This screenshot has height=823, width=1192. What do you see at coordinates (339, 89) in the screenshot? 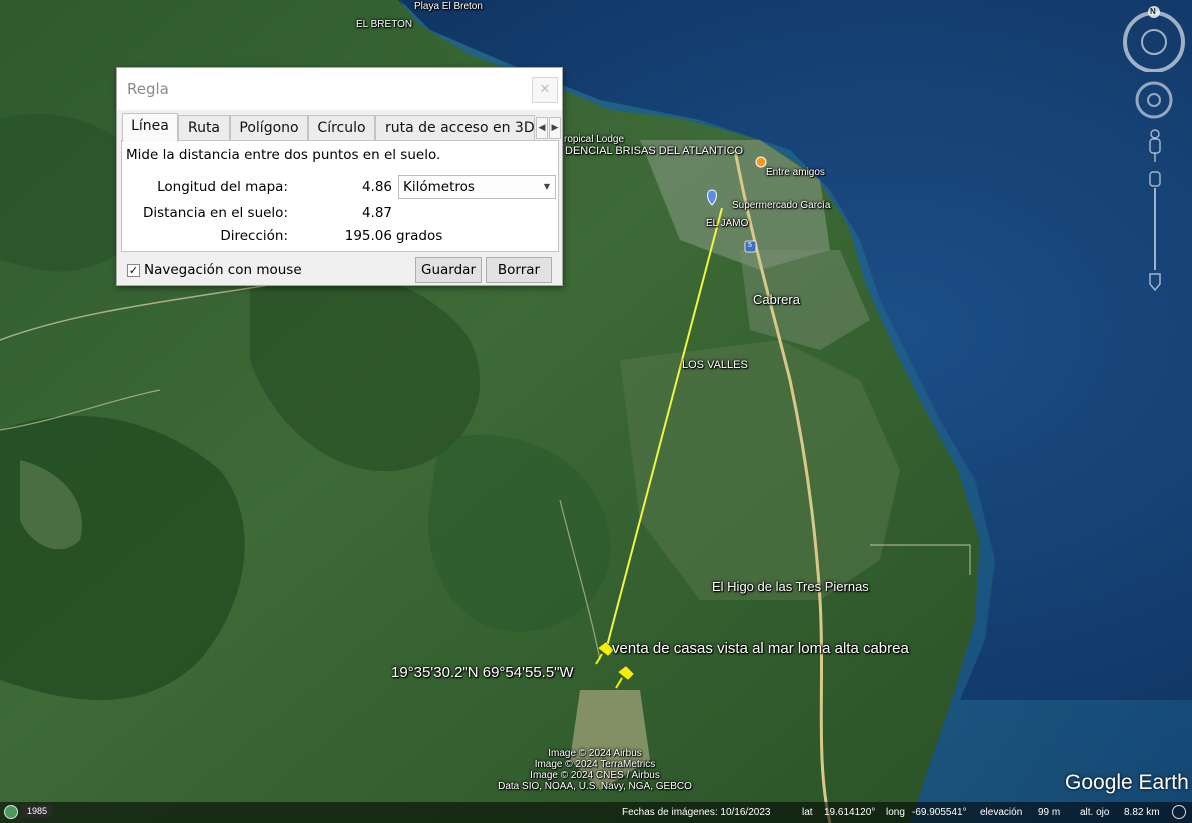
I see `dialog-titlebar: Regla ✕` at bounding box center [339, 89].